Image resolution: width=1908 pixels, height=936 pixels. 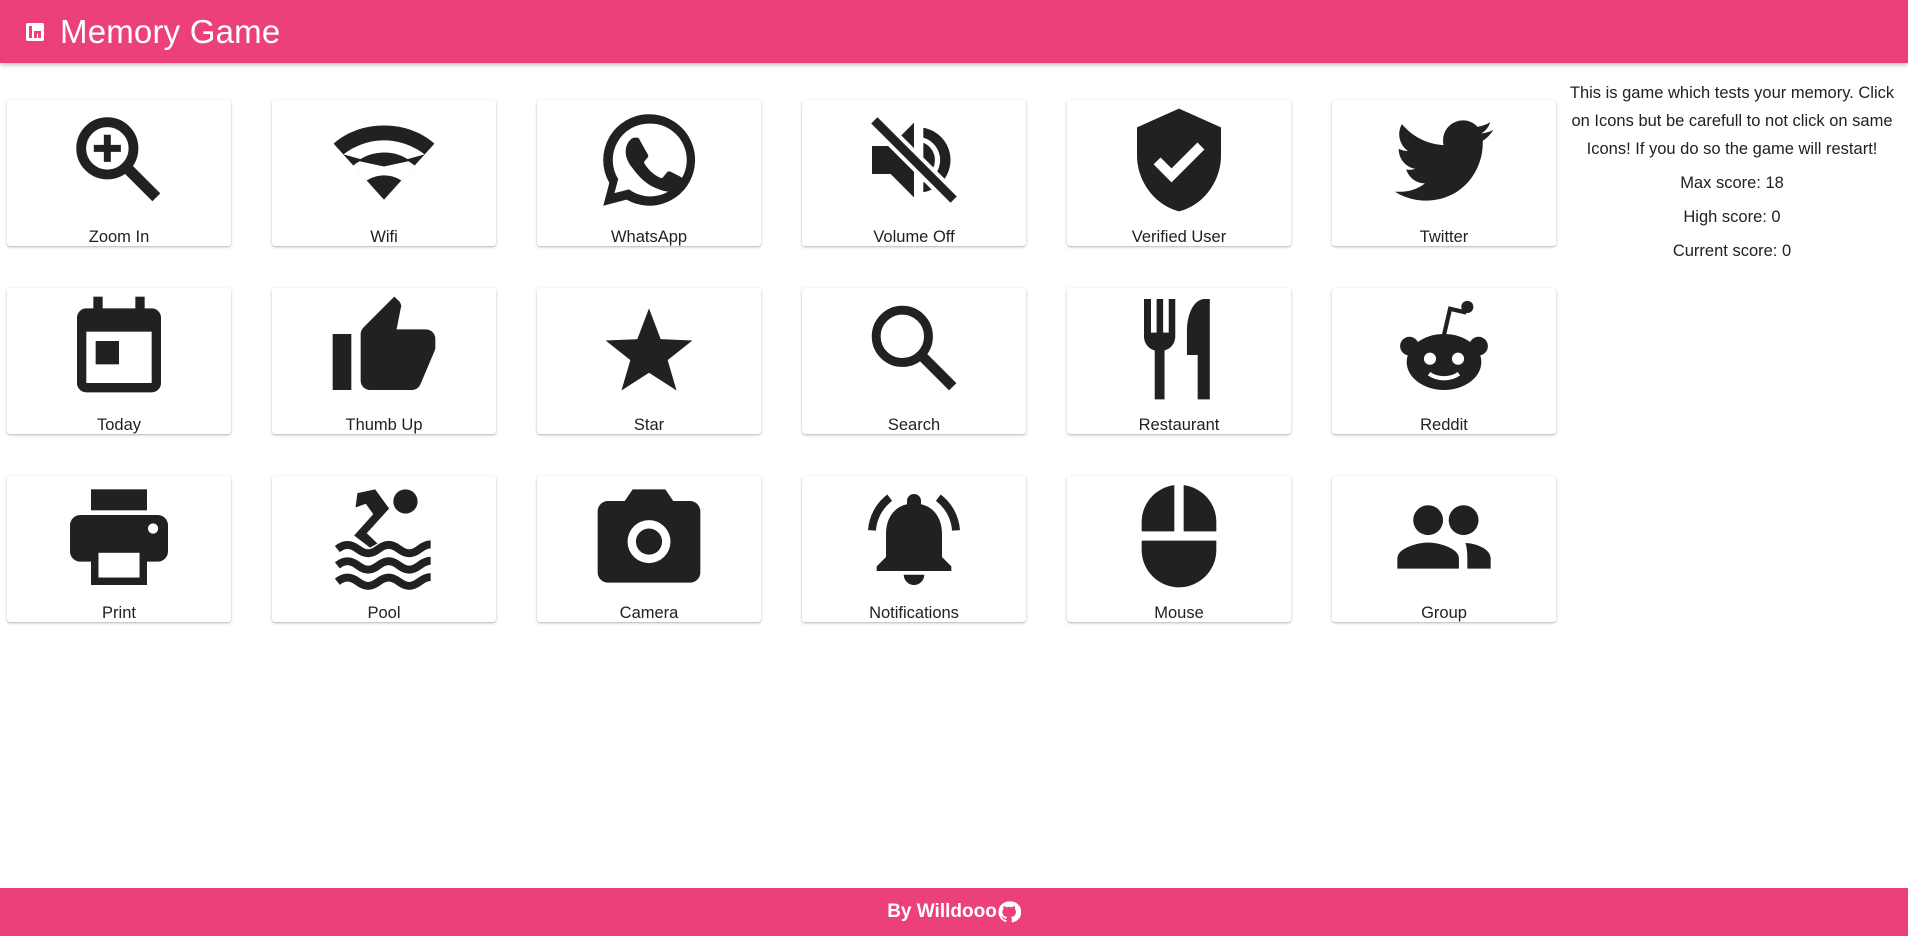 I want to click on card-twitter: Twitter, so click(x=1444, y=173).